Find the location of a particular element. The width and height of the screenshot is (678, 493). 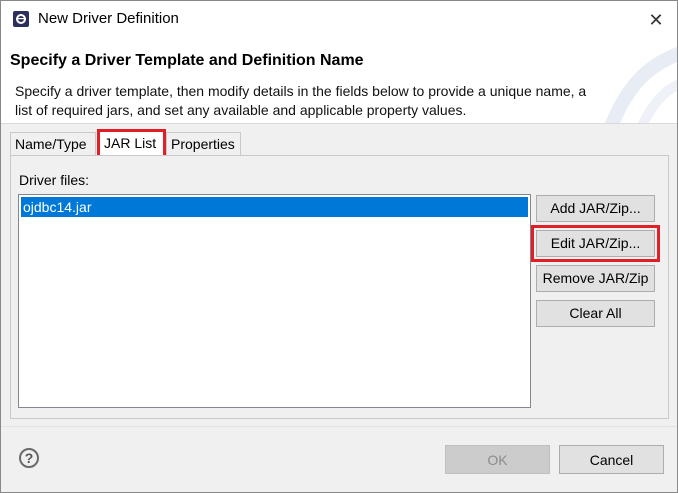

help-icon: ? is located at coordinates (29, 458).